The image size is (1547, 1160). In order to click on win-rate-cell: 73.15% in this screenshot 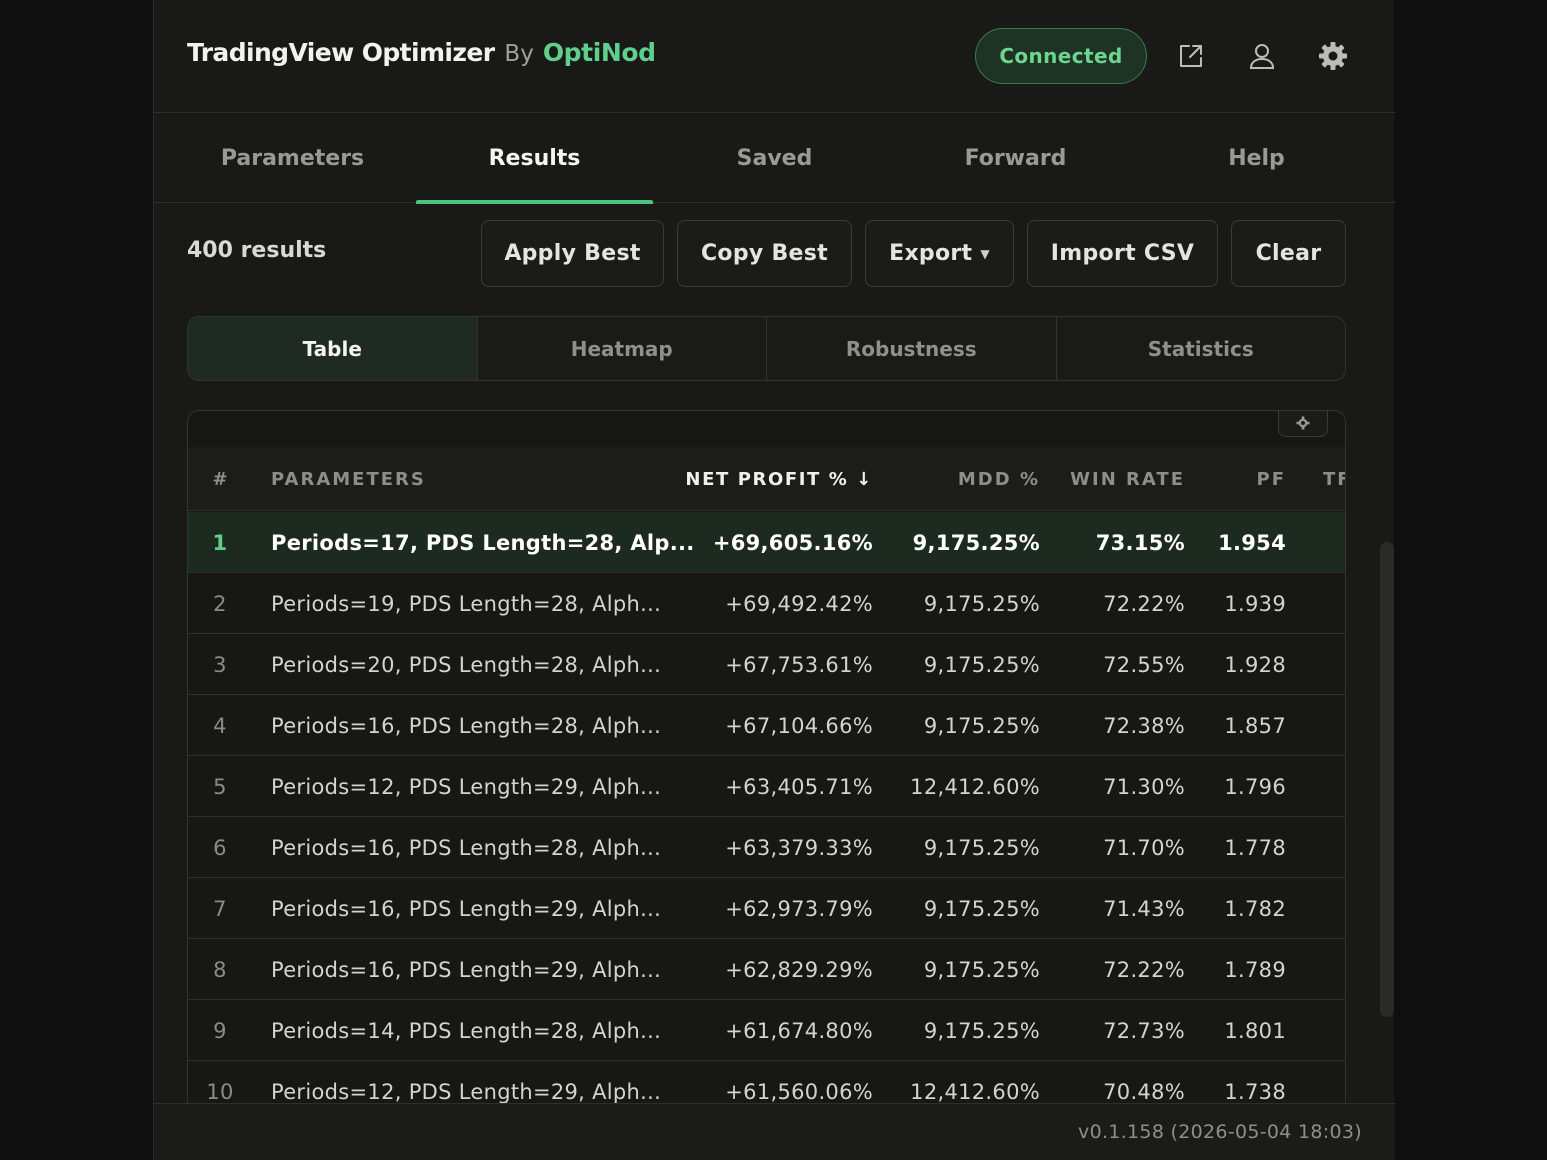, I will do `click(1140, 542)`.